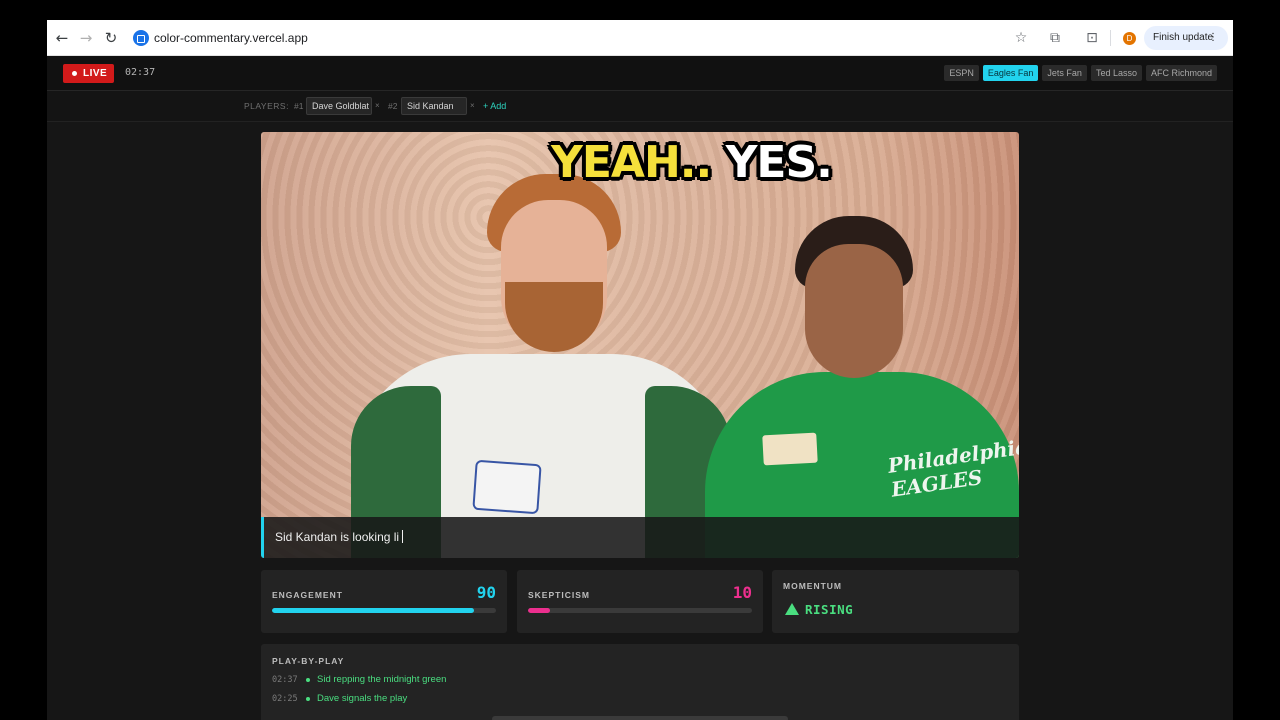  What do you see at coordinates (62, 38) in the screenshot?
I see `back-icon: ←` at bounding box center [62, 38].